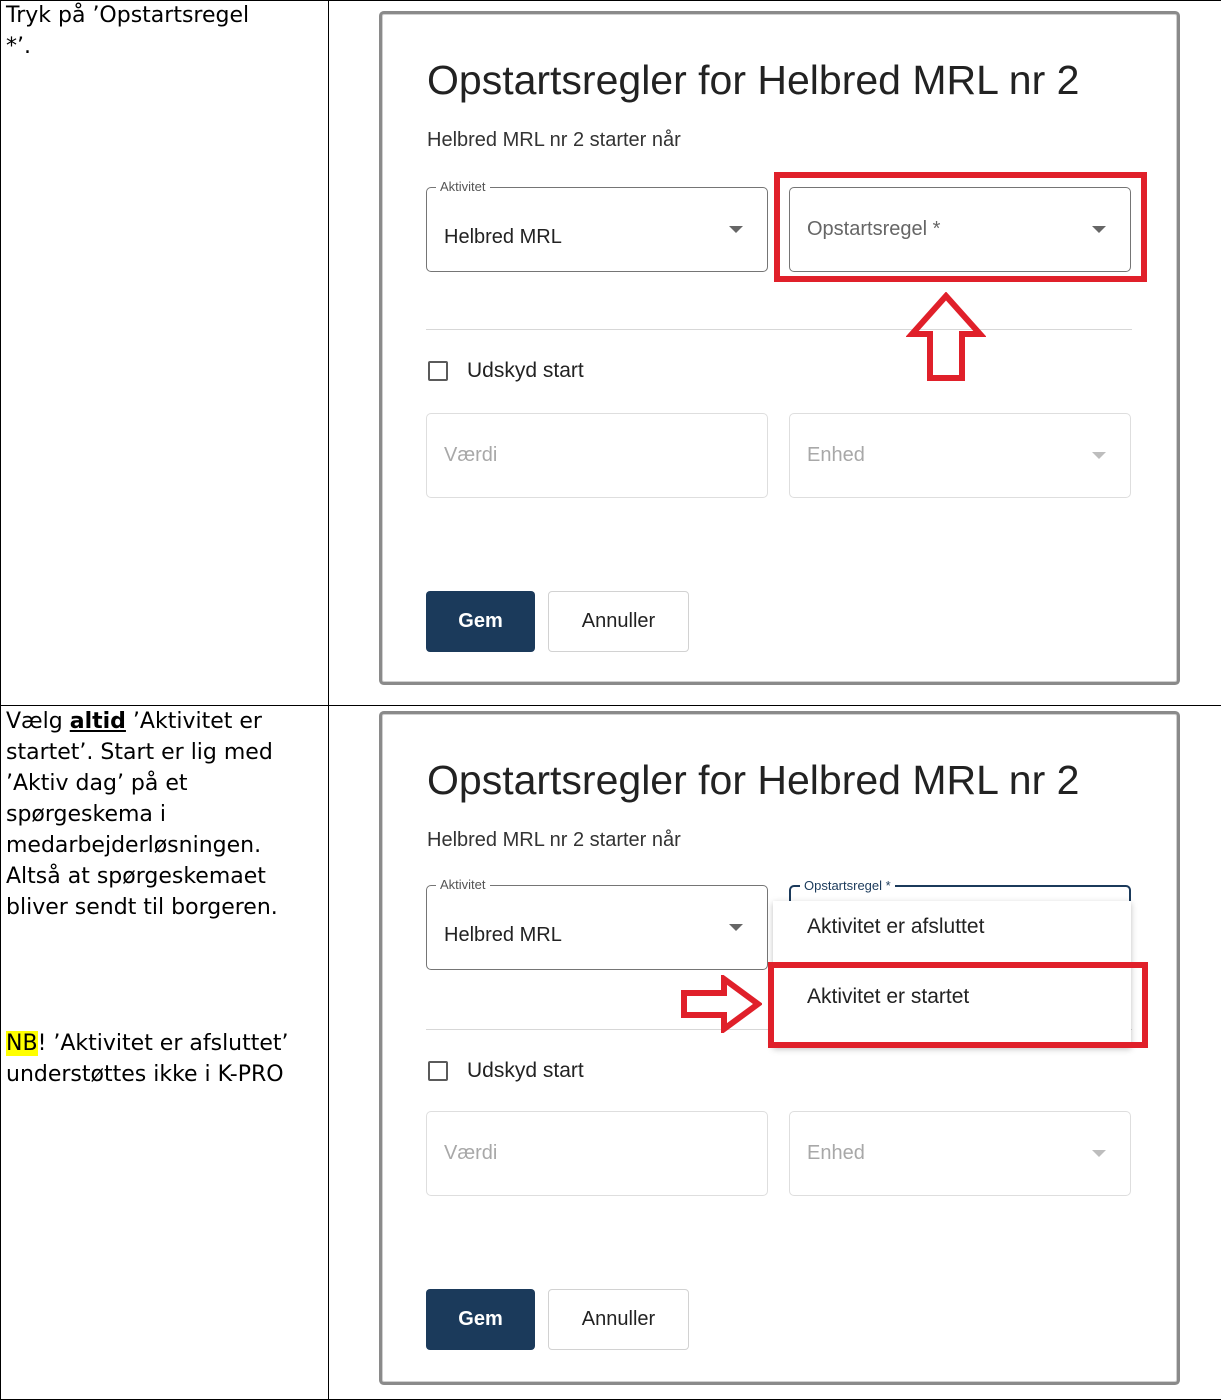  What do you see at coordinates (779, 329) in the screenshot?
I see `dialog-divider` at bounding box center [779, 329].